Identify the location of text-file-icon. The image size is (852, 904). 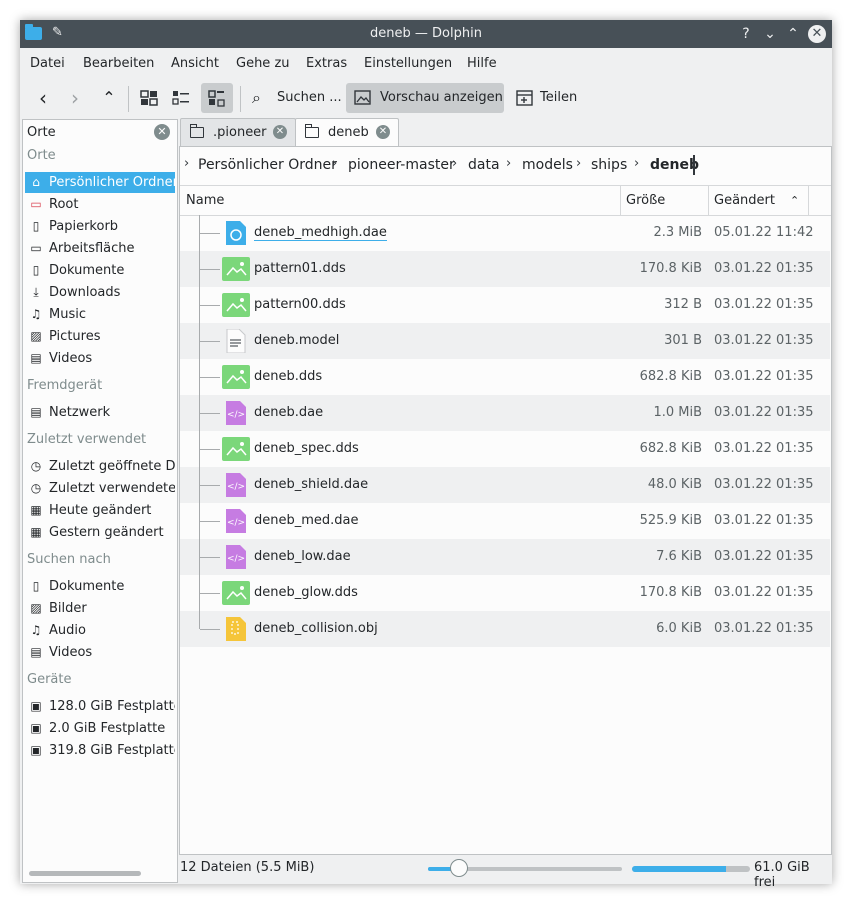
(235, 341).